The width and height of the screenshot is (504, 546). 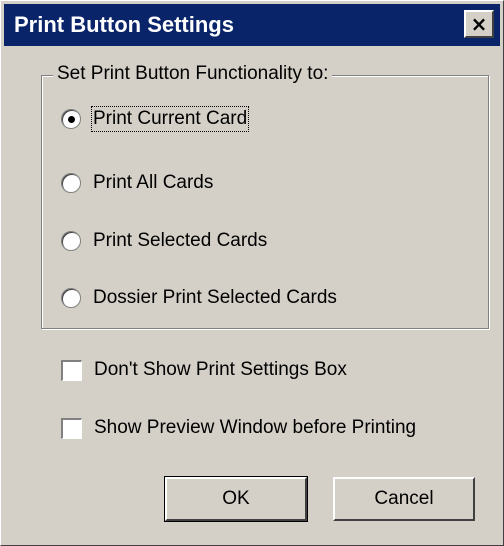 I want to click on cancel-button: Cancel, so click(x=404, y=499).